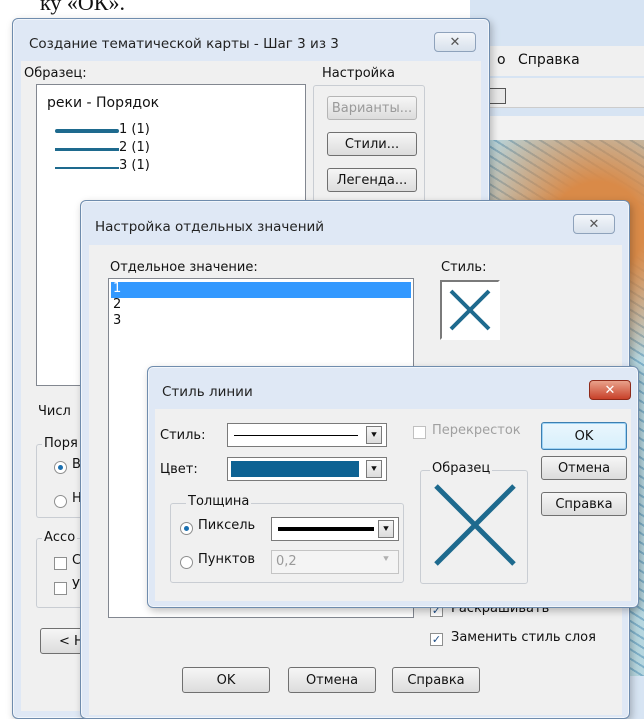 The width and height of the screenshot is (644, 719). What do you see at coordinates (183, 435) in the screenshot?
I see `line-style-label: Стиль:` at bounding box center [183, 435].